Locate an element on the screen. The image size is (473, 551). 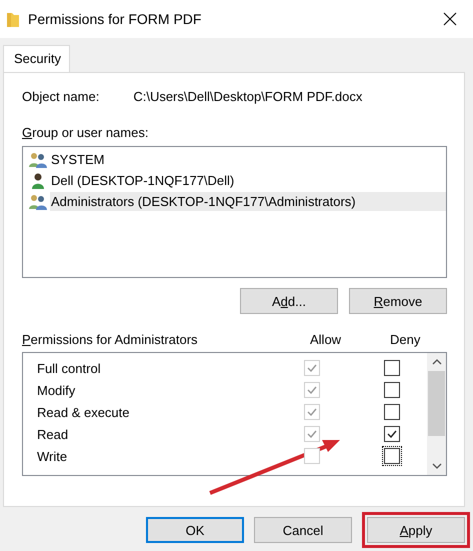
permission-name: Full control is located at coordinates (69, 368).